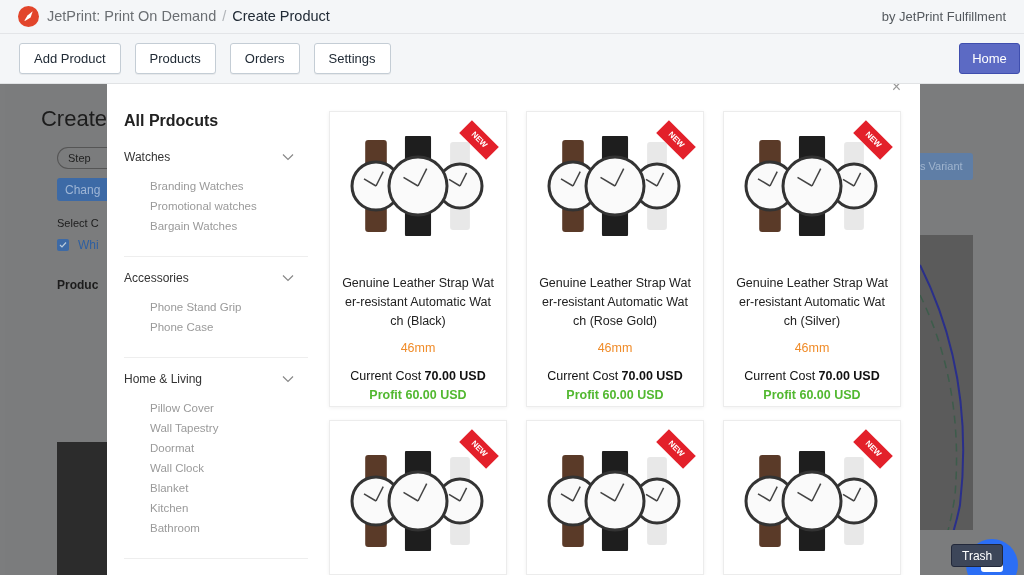 This screenshot has width=1024, height=575. Describe the element at coordinates (216, 379) in the screenshot. I see `category-header: Home & Living` at that location.